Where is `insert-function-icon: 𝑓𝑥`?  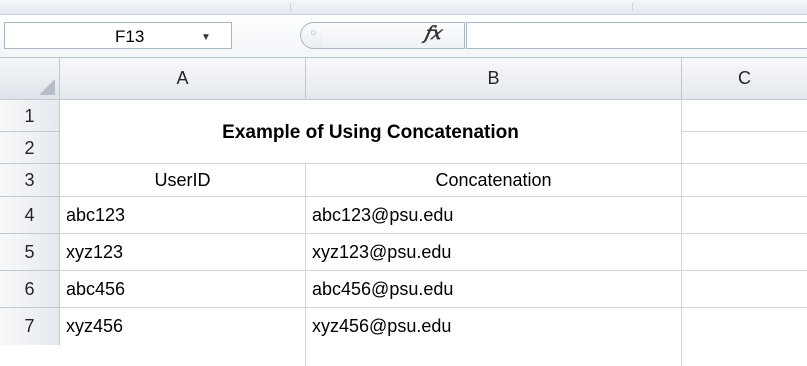
insert-function-icon: 𝑓𝑥 is located at coordinates (432, 33).